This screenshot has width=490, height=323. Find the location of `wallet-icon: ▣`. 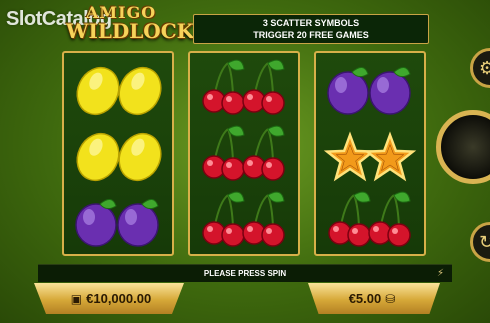

wallet-icon: ▣ is located at coordinates (76, 299).